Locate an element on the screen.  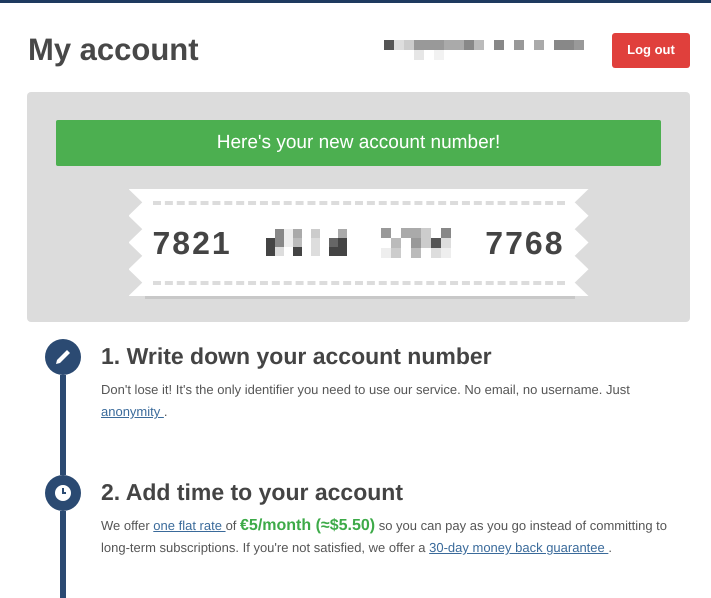
text-link: one flat rate is located at coordinates (189, 525).